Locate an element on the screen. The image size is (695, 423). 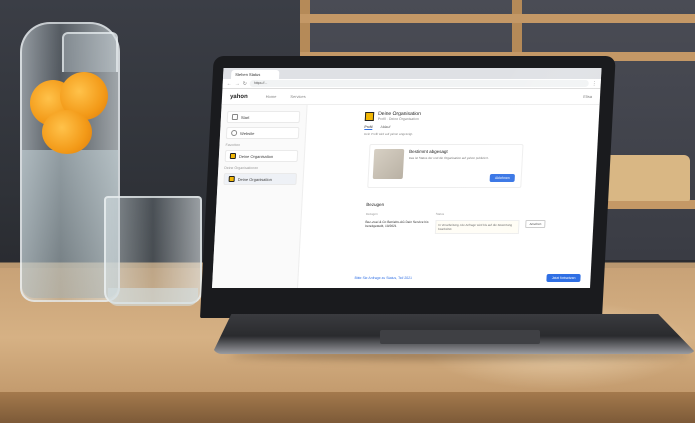
sidebar-item-start: Start is located at coordinates (263, 117).